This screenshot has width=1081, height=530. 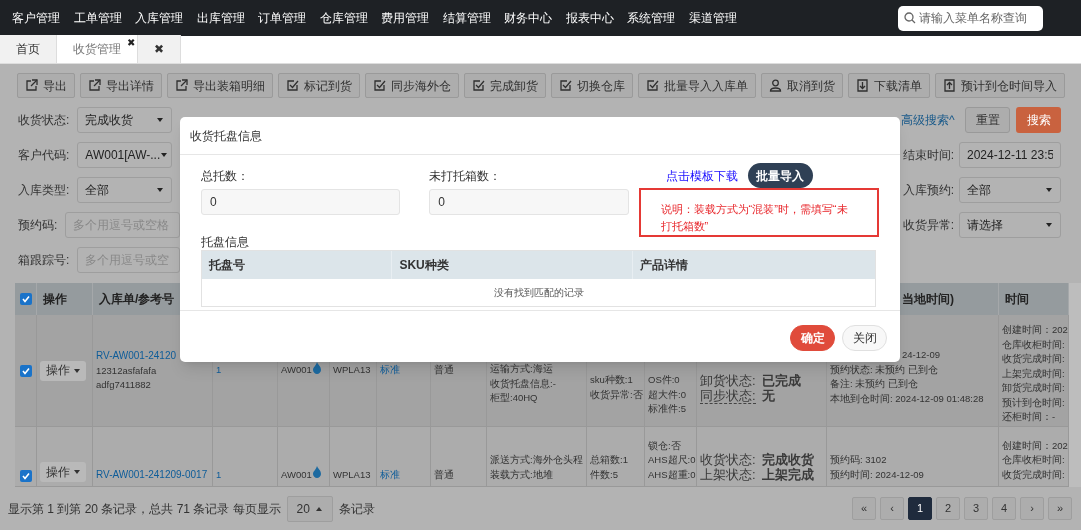 I want to click on user-icon, so click(x=775, y=85).